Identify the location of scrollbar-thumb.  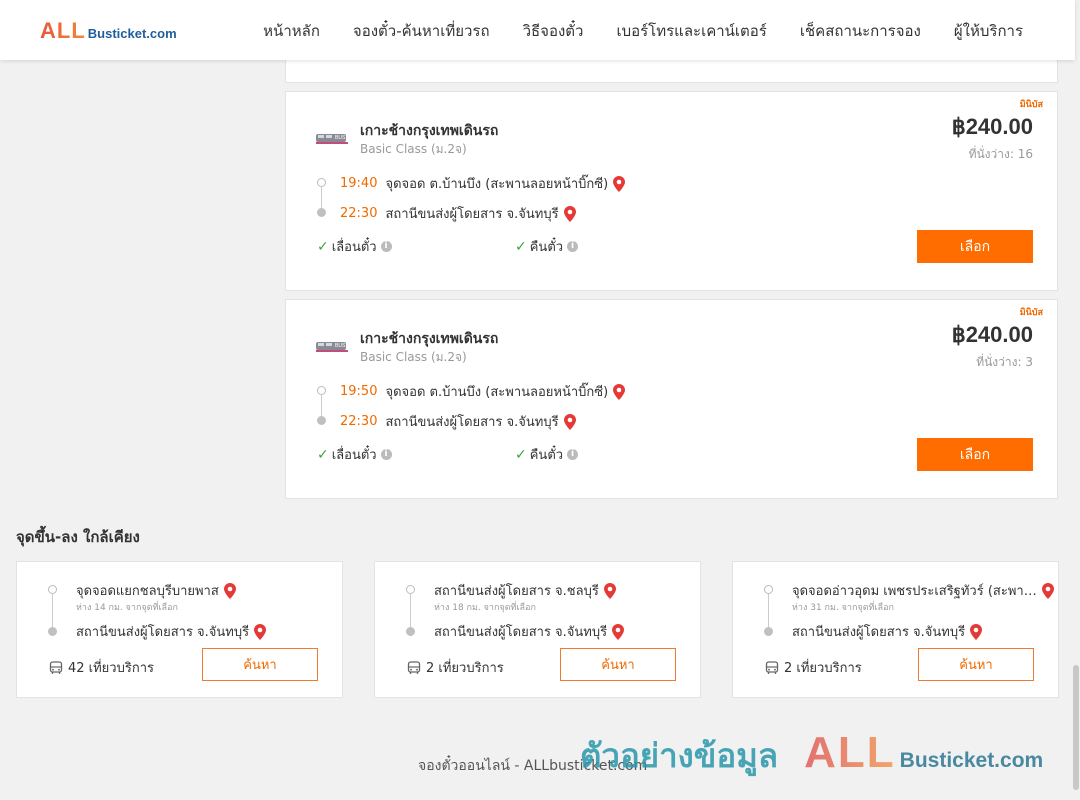
(1076, 727).